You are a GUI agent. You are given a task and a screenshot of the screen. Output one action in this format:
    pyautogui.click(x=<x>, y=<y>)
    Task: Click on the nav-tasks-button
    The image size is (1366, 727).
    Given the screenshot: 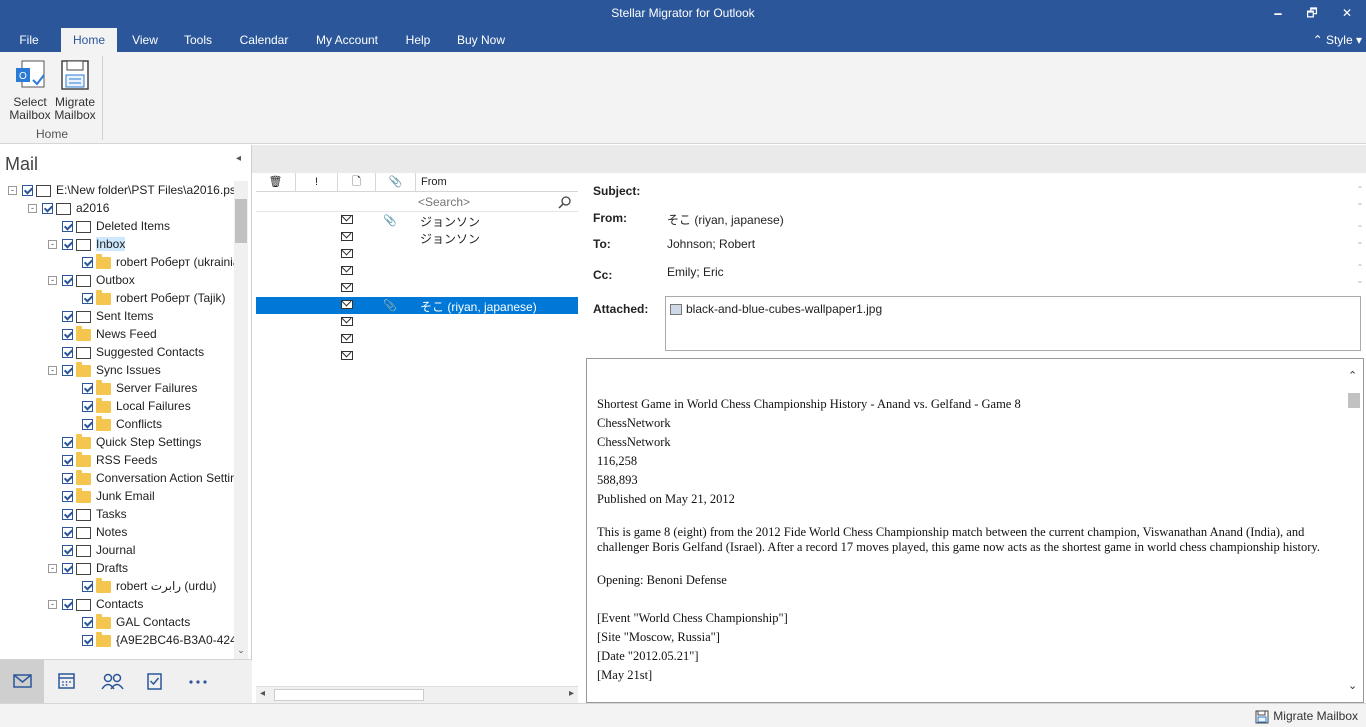 What is the action you would take?
    pyautogui.click(x=154, y=682)
    